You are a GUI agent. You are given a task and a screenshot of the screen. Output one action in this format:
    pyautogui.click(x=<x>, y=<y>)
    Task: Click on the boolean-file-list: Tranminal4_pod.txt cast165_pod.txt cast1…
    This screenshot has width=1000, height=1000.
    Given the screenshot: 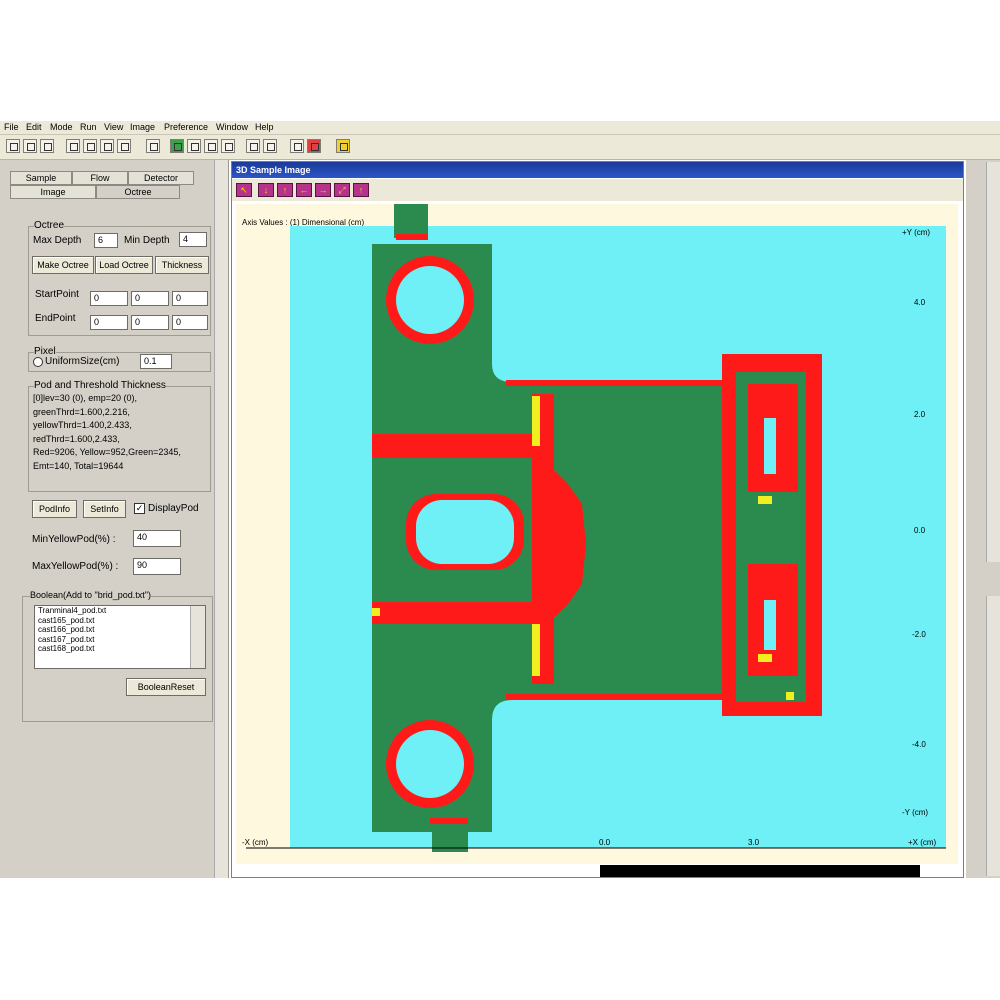 What is the action you would take?
    pyautogui.click(x=120, y=637)
    